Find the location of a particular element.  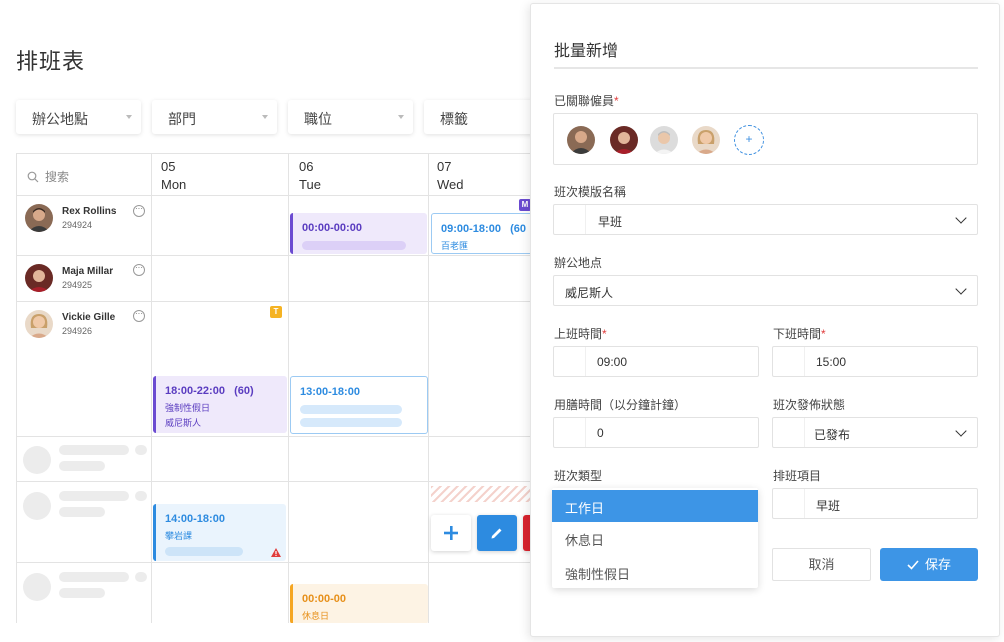

filter-tag-label: 標籤 is located at coordinates (454, 119).